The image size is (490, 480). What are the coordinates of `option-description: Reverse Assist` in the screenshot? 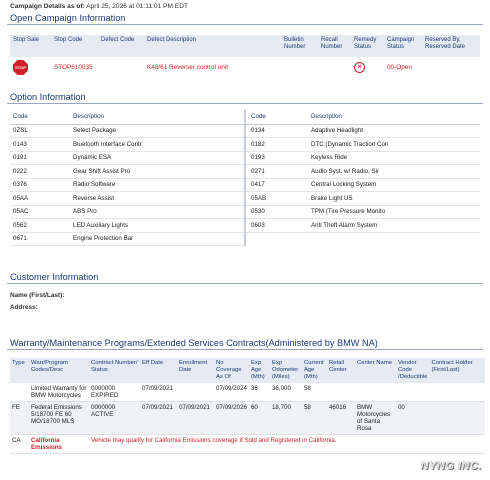 It's located at (157, 198).